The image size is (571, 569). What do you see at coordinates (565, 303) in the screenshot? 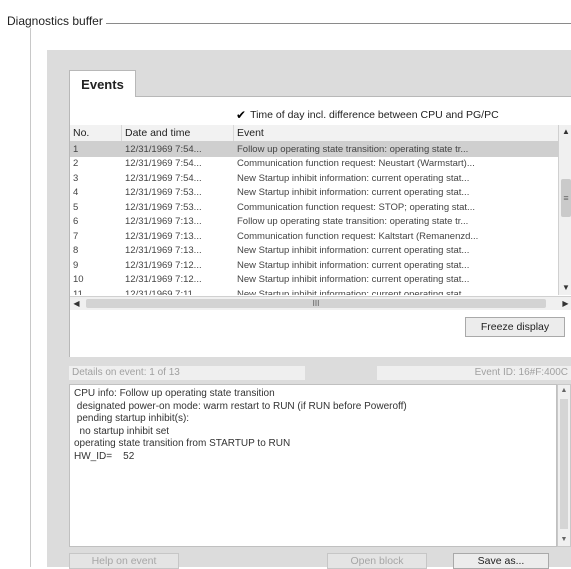
I see `scroll-right-icon: ▶` at bounding box center [565, 303].